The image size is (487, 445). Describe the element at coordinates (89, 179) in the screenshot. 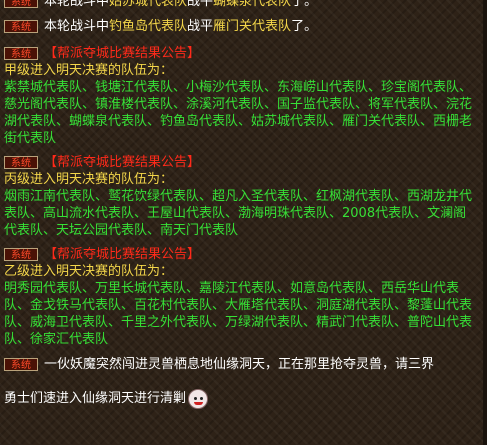

I see `announcement-intro: 丙级进入明天决赛的队伍为：` at that location.